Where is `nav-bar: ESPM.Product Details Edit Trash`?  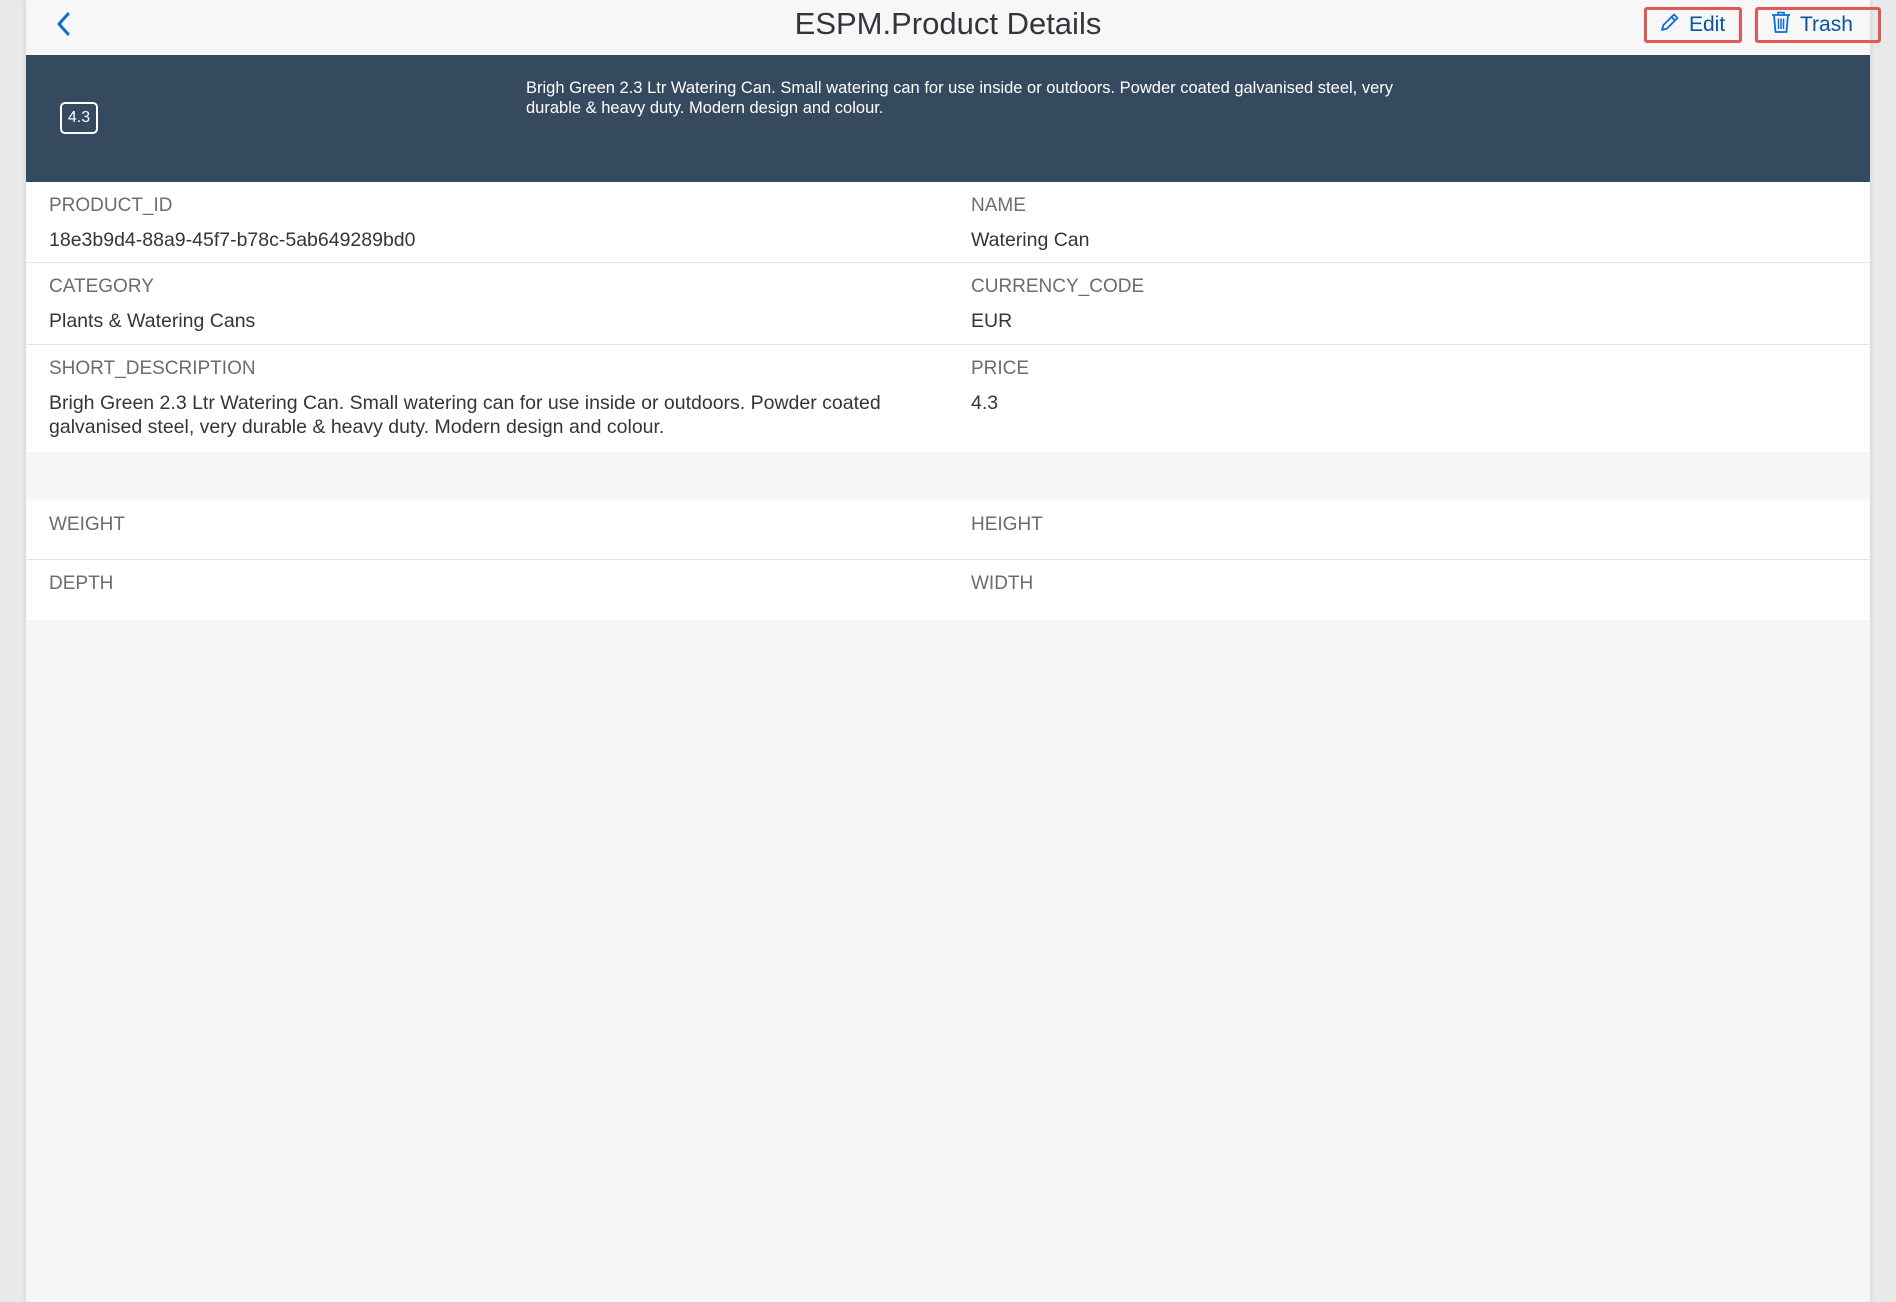 nav-bar: ESPM.Product Details Edit Trash is located at coordinates (953, 27).